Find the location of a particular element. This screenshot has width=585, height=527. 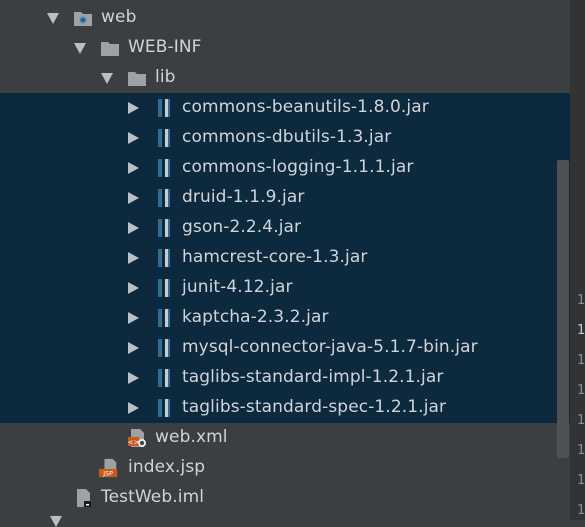

tree-label-jar: mysql-connector-java-5.1.7-bin.jar is located at coordinates (330, 347).